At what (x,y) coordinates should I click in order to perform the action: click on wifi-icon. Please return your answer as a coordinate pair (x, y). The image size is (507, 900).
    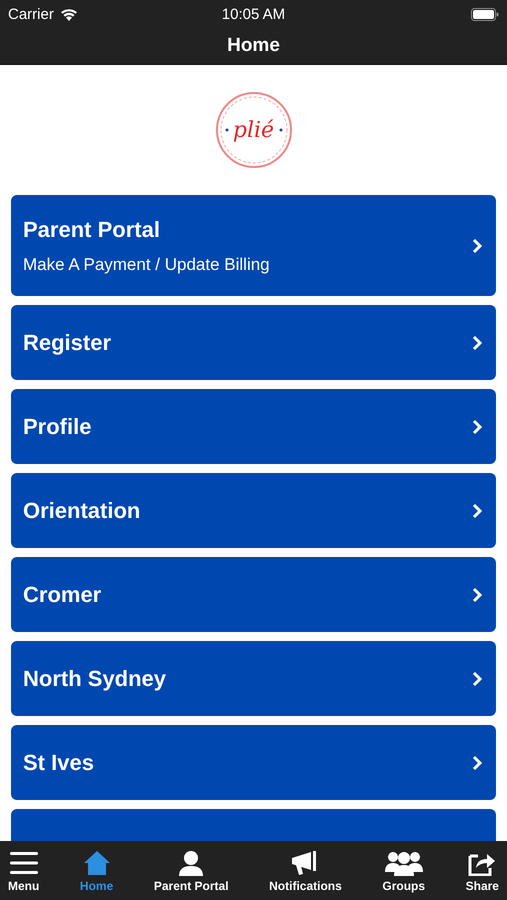
    Looking at the image, I should click on (69, 14).